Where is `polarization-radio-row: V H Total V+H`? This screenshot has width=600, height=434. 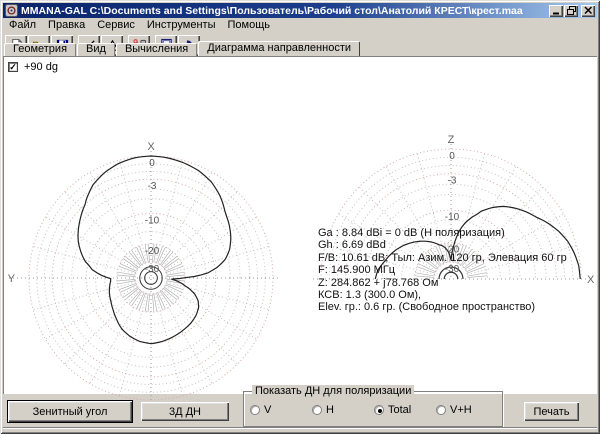
polarization-radio-row: V H Total V+H is located at coordinates (374, 410).